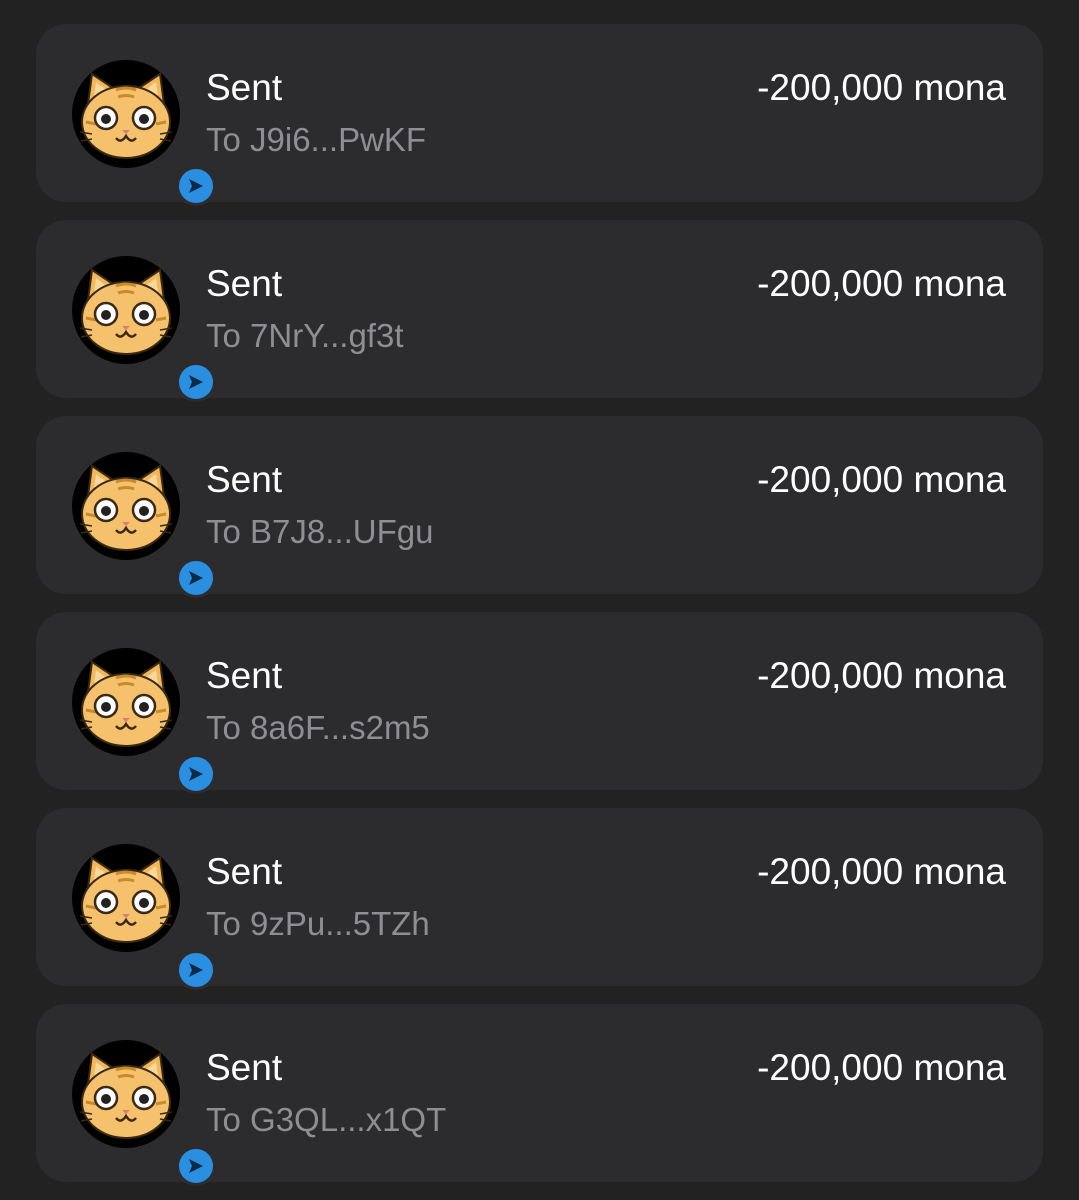 This screenshot has width=1079, height=1200. I want to click on transaction-row: Sent To G3QL...x1QT -200,000 mona, so click(539, 1095).